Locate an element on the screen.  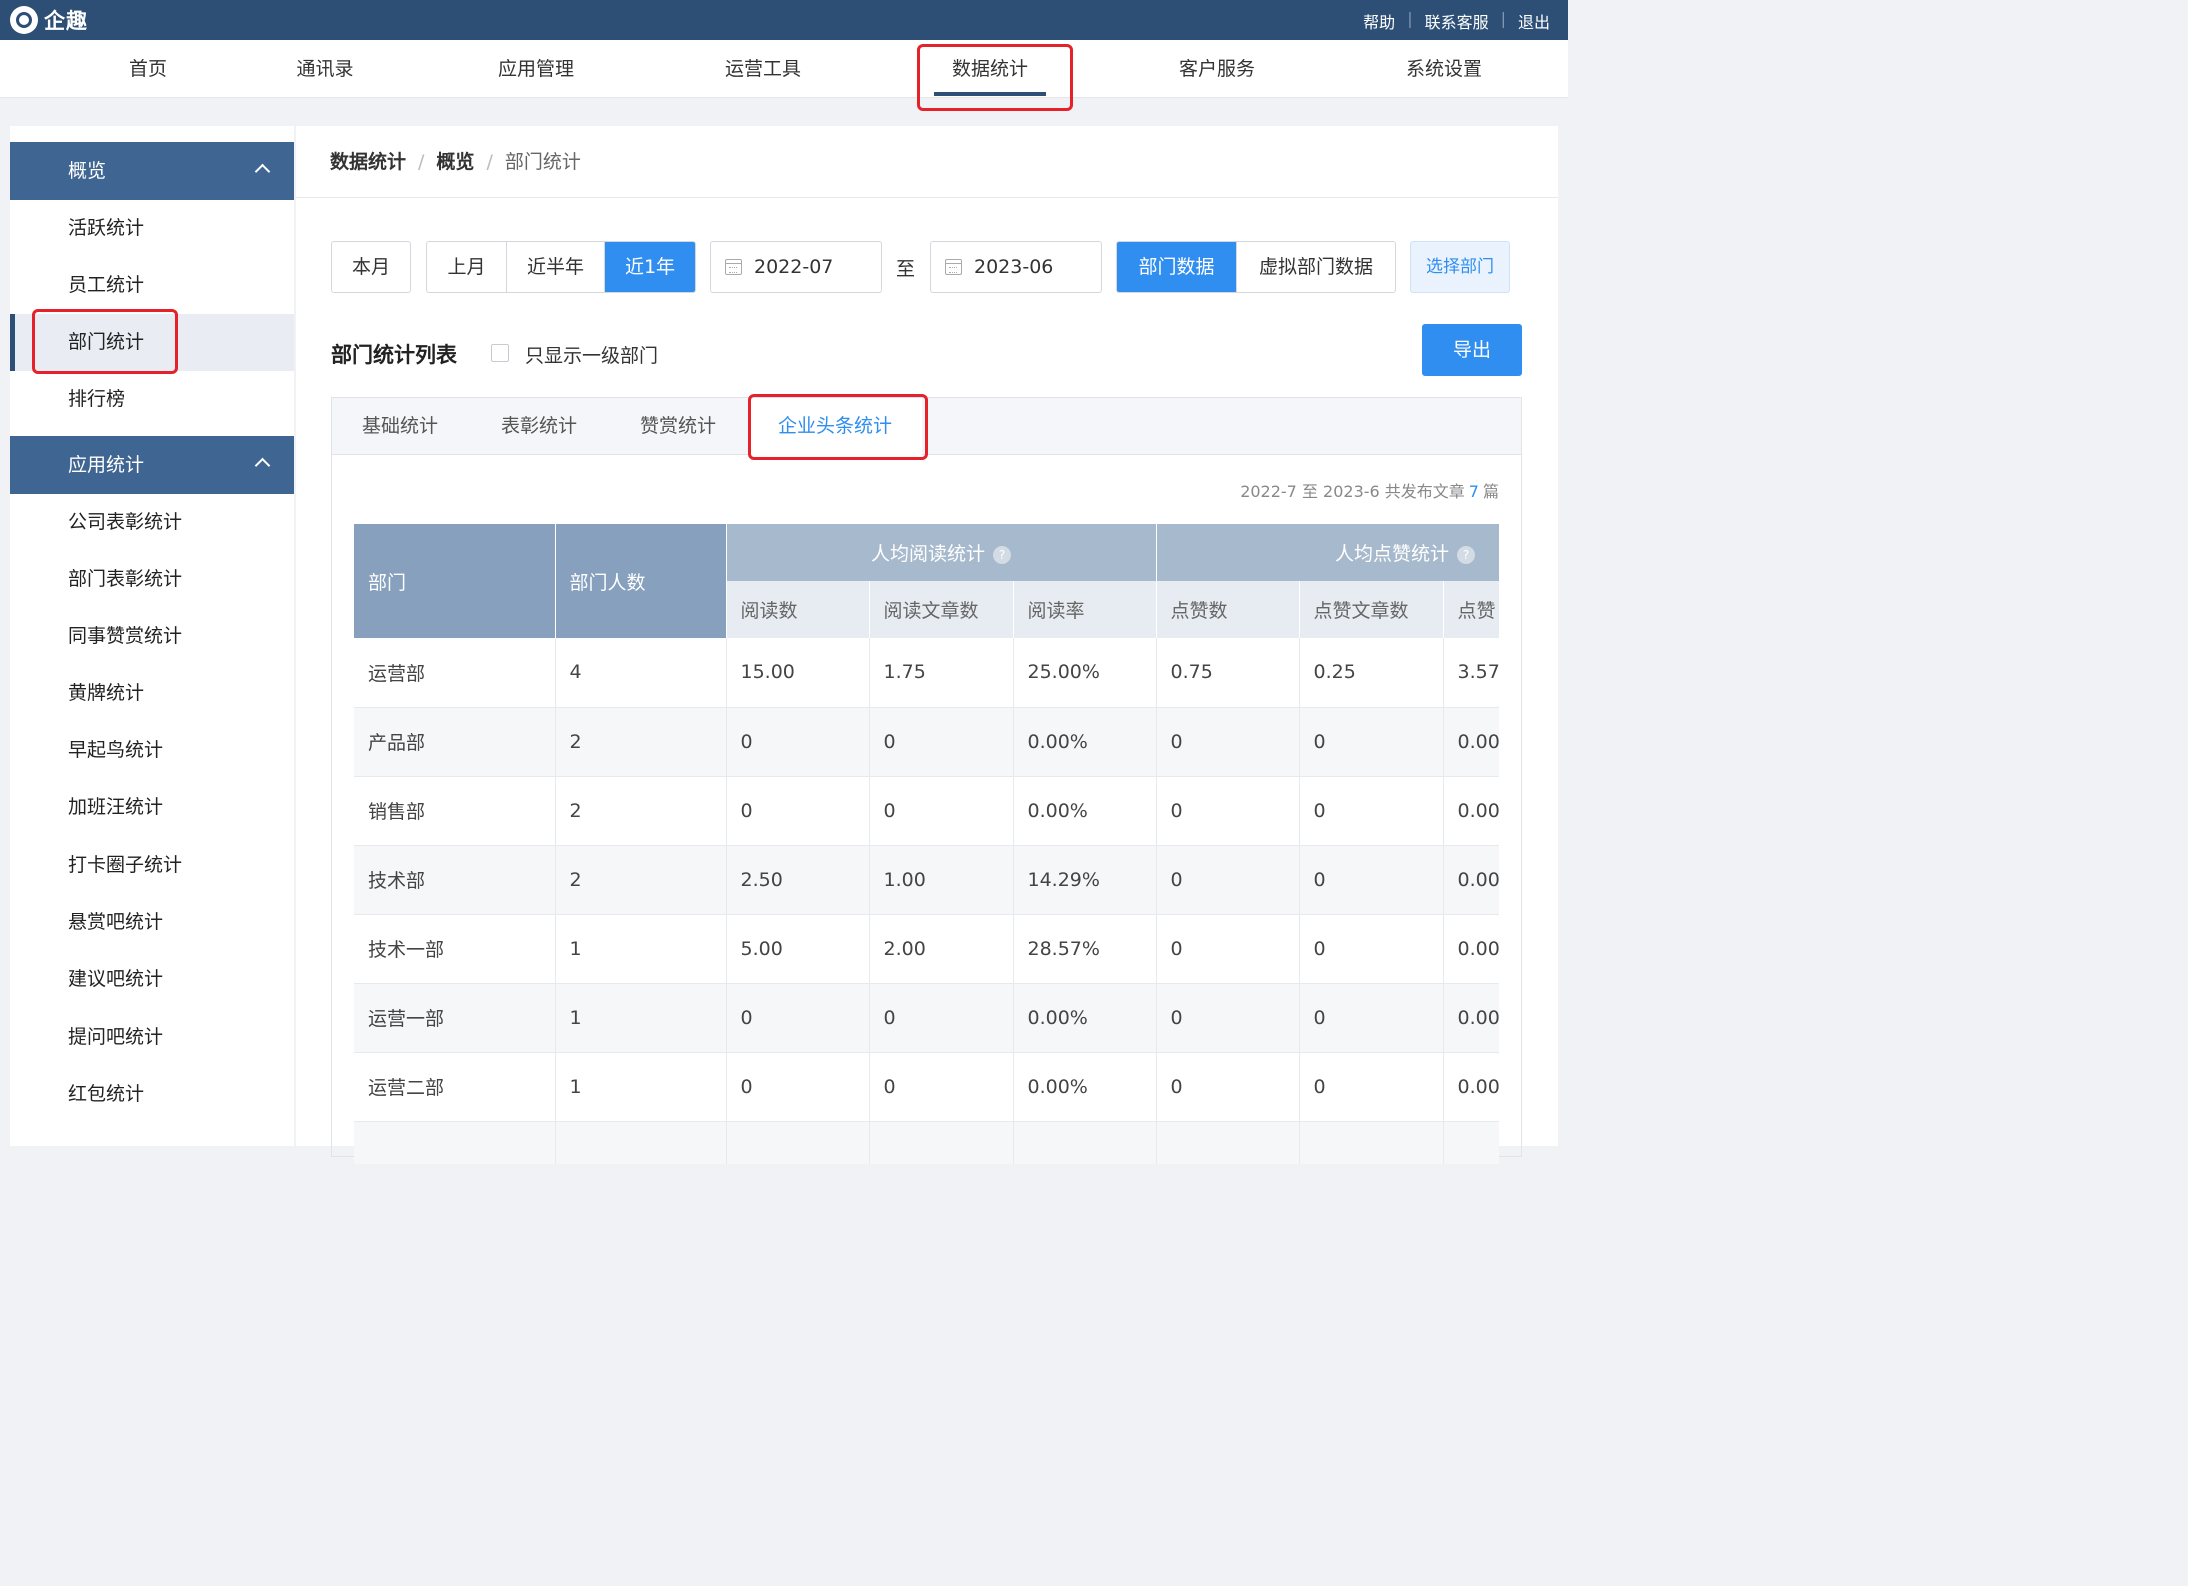
start-date-input: 2022-07 is located at coordinates (796, 267).